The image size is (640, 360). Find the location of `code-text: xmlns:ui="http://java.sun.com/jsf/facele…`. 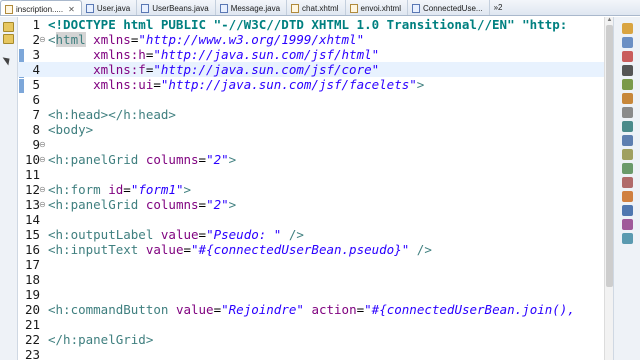

code-text: xmlns:ui="http://java.sun.com/jsf/facele… is located at coordinates (236, 84).